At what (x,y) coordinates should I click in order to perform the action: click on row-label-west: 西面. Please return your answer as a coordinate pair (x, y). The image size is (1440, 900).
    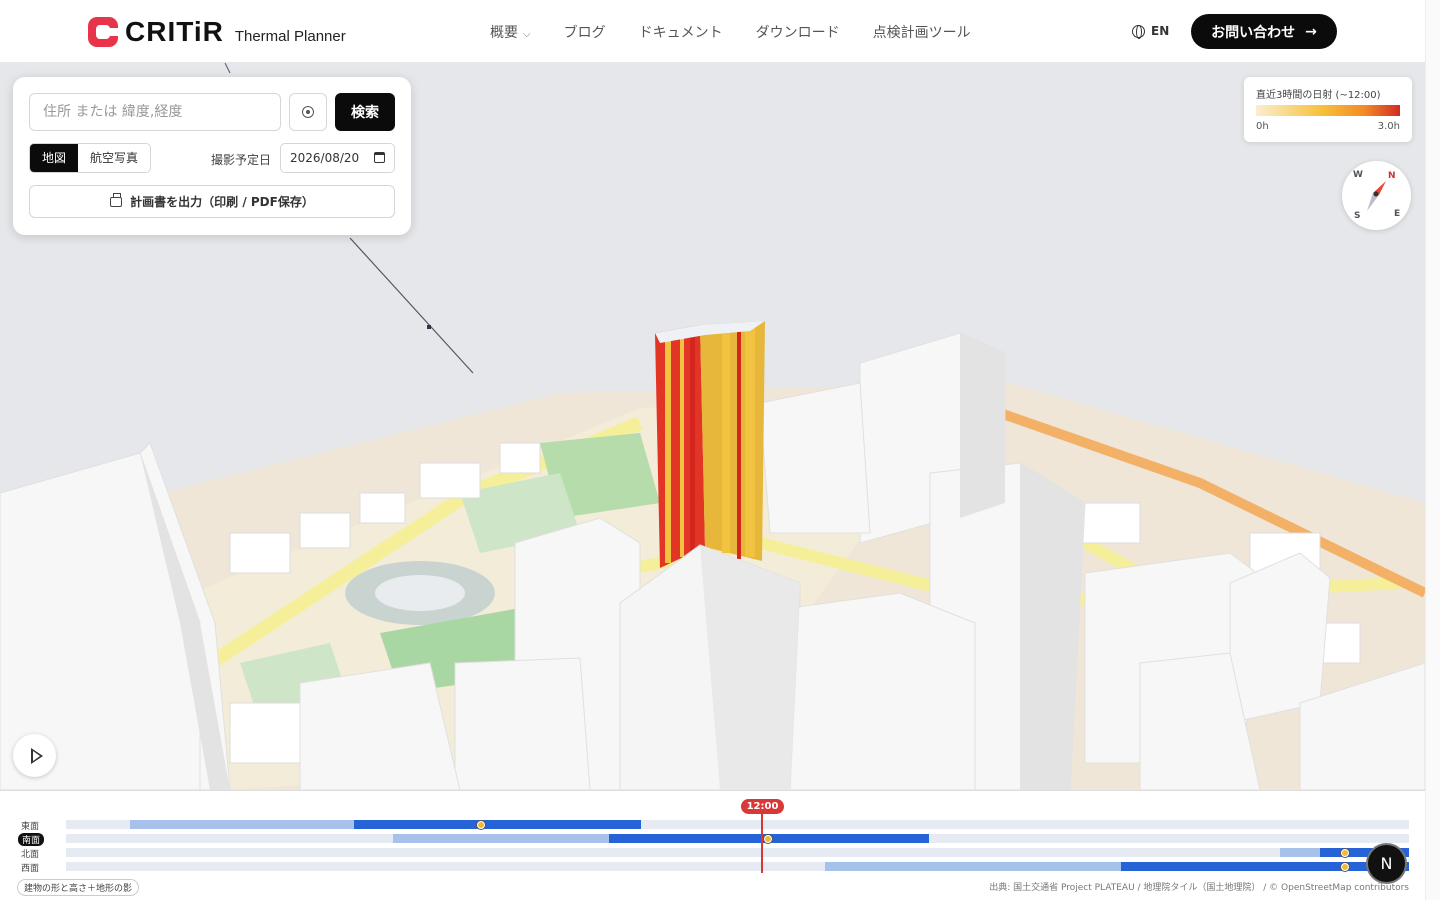
    Looking at the image, I should click on (30, 867).